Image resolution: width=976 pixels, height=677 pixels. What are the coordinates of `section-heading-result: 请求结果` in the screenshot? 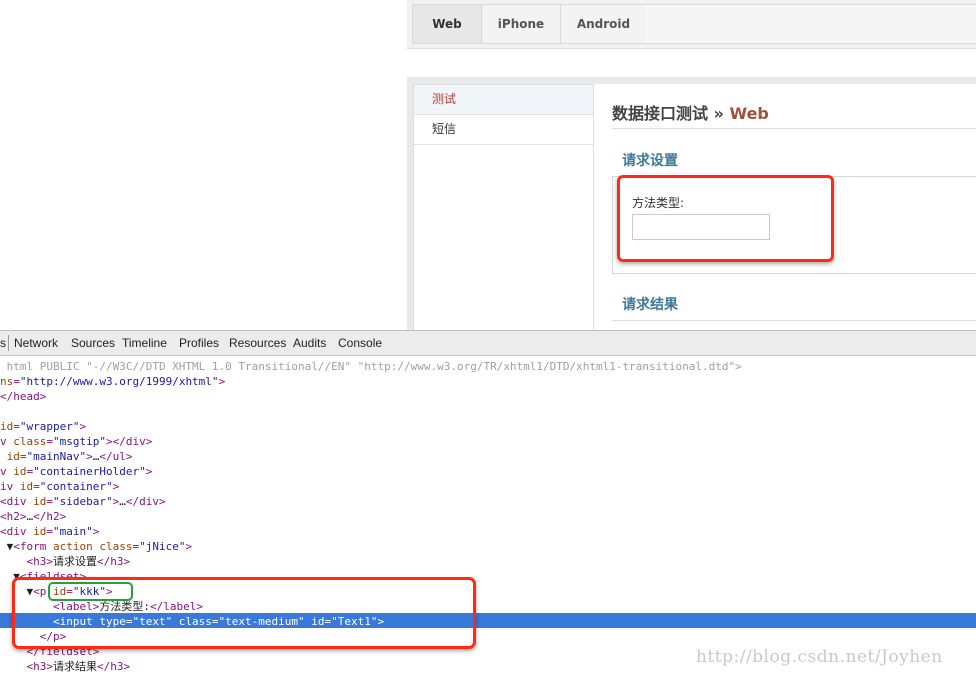 It's located at (650, 305).